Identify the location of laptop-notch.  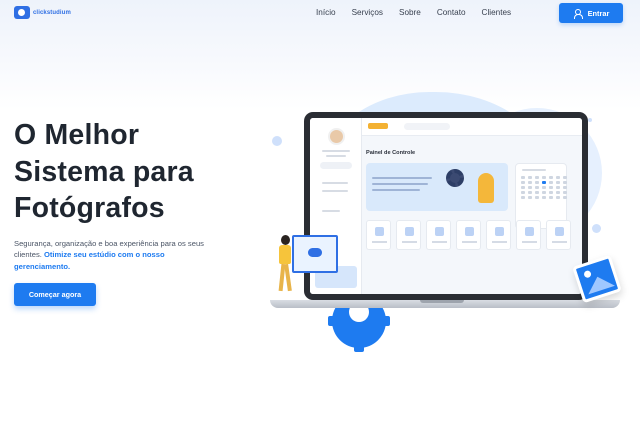
(442, 301).